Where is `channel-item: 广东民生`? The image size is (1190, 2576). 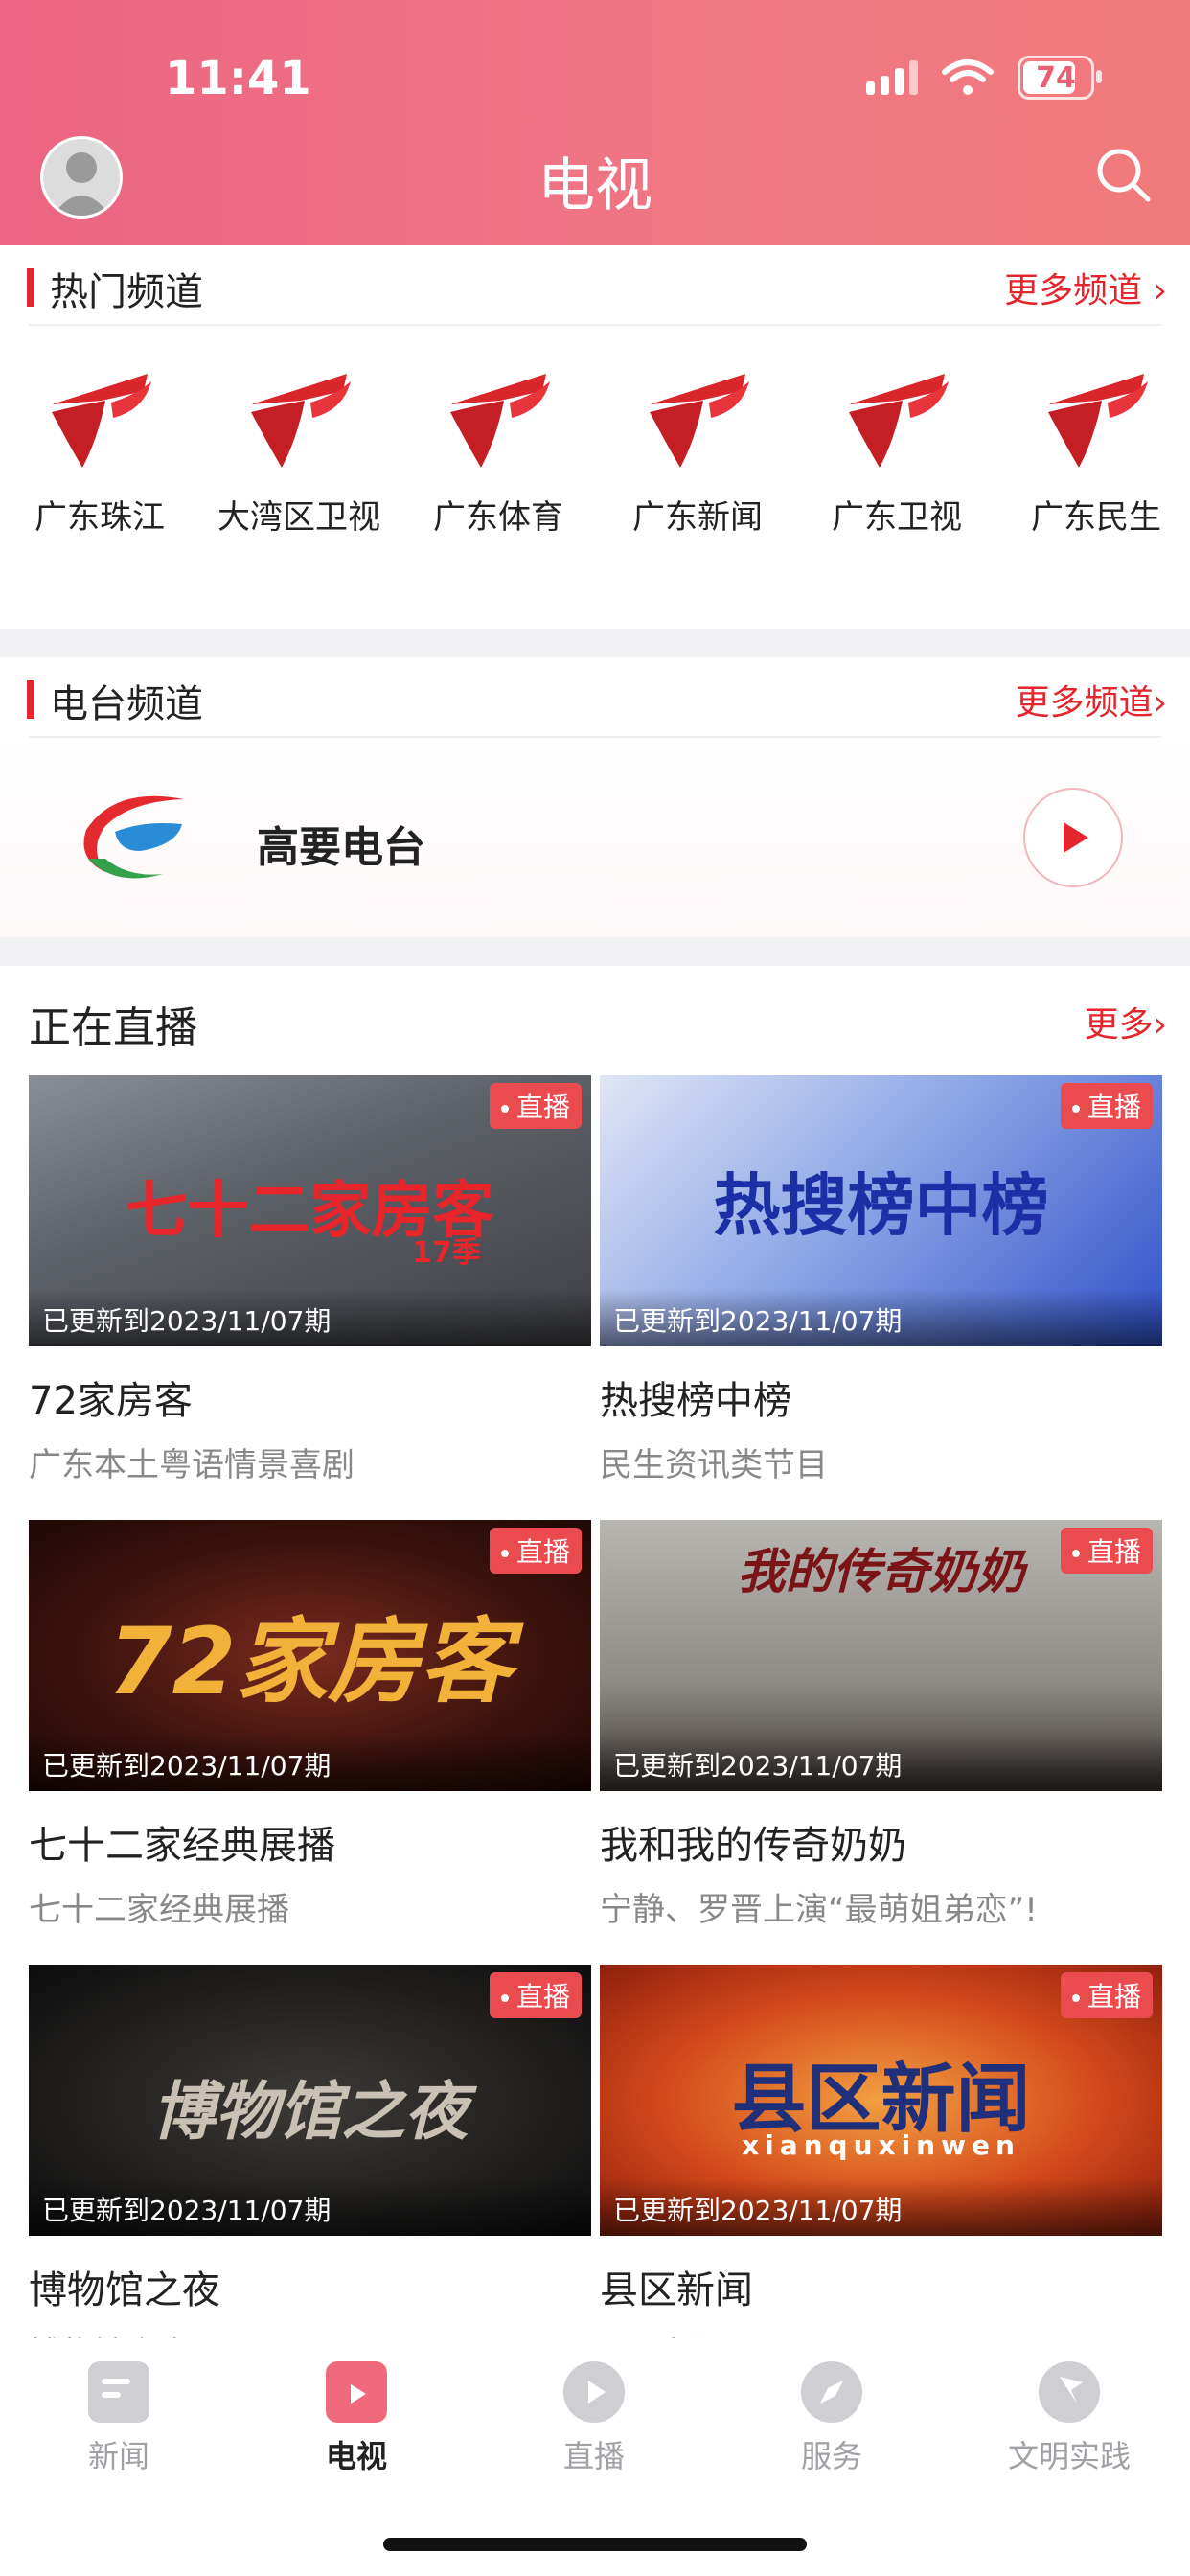
channel-item: 广东民生 is located at coordinates (1093, 450).